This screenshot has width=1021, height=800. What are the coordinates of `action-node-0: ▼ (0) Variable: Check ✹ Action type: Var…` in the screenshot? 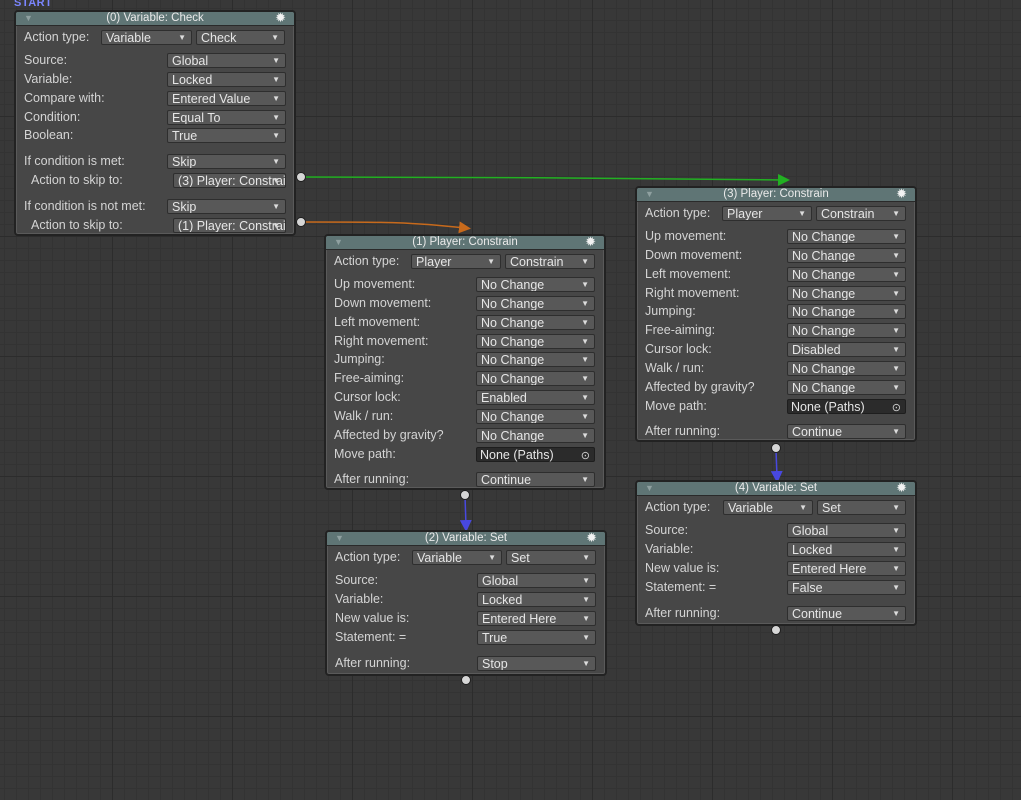 It's located at (155, 123).